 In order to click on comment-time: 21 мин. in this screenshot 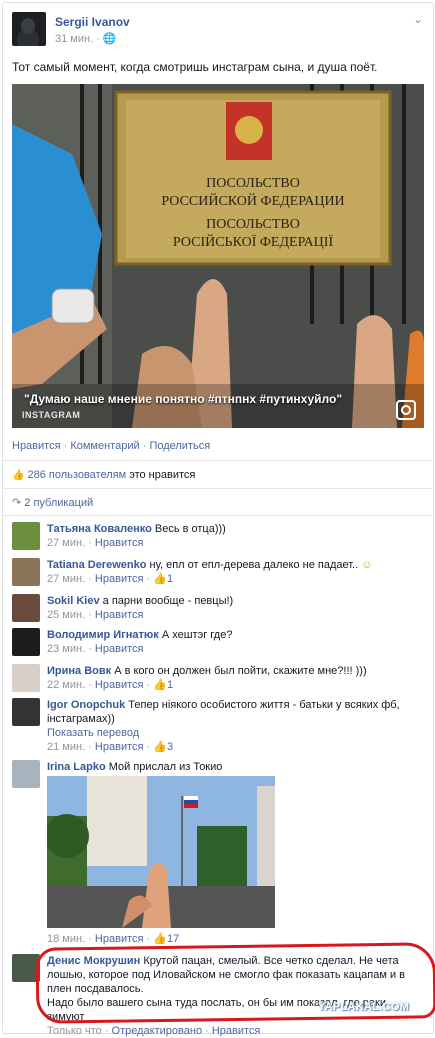, I will do `click(66, 747)`.